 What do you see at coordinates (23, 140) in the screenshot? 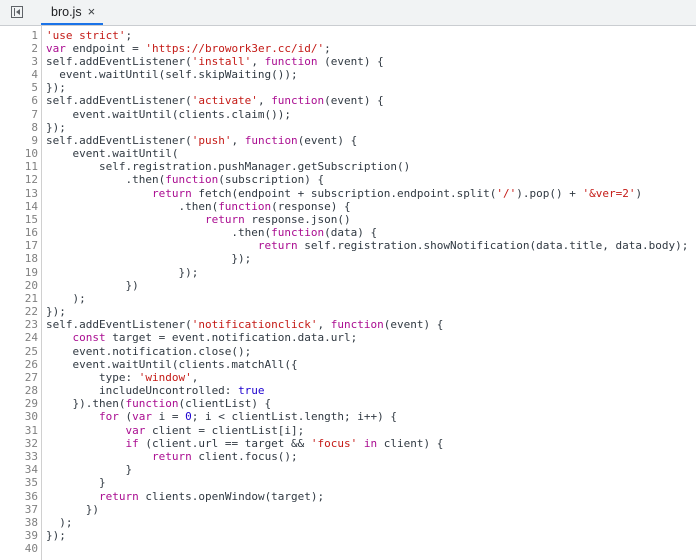
I see `line-number: 9` at bounding box center [23, 140].